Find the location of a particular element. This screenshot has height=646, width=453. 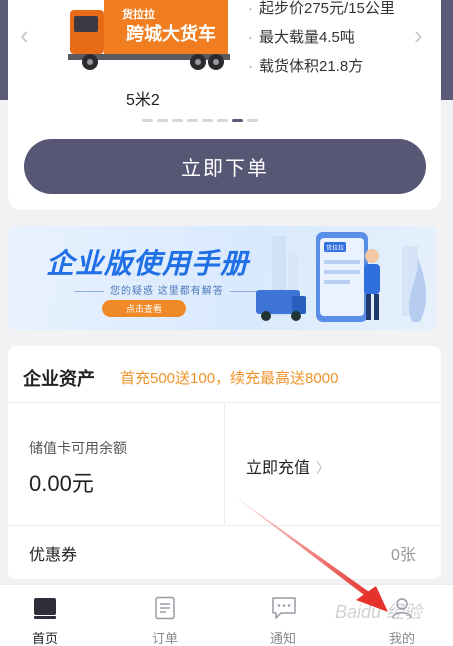

assets-title: 企业资产 is located at coordinates (59, 379).